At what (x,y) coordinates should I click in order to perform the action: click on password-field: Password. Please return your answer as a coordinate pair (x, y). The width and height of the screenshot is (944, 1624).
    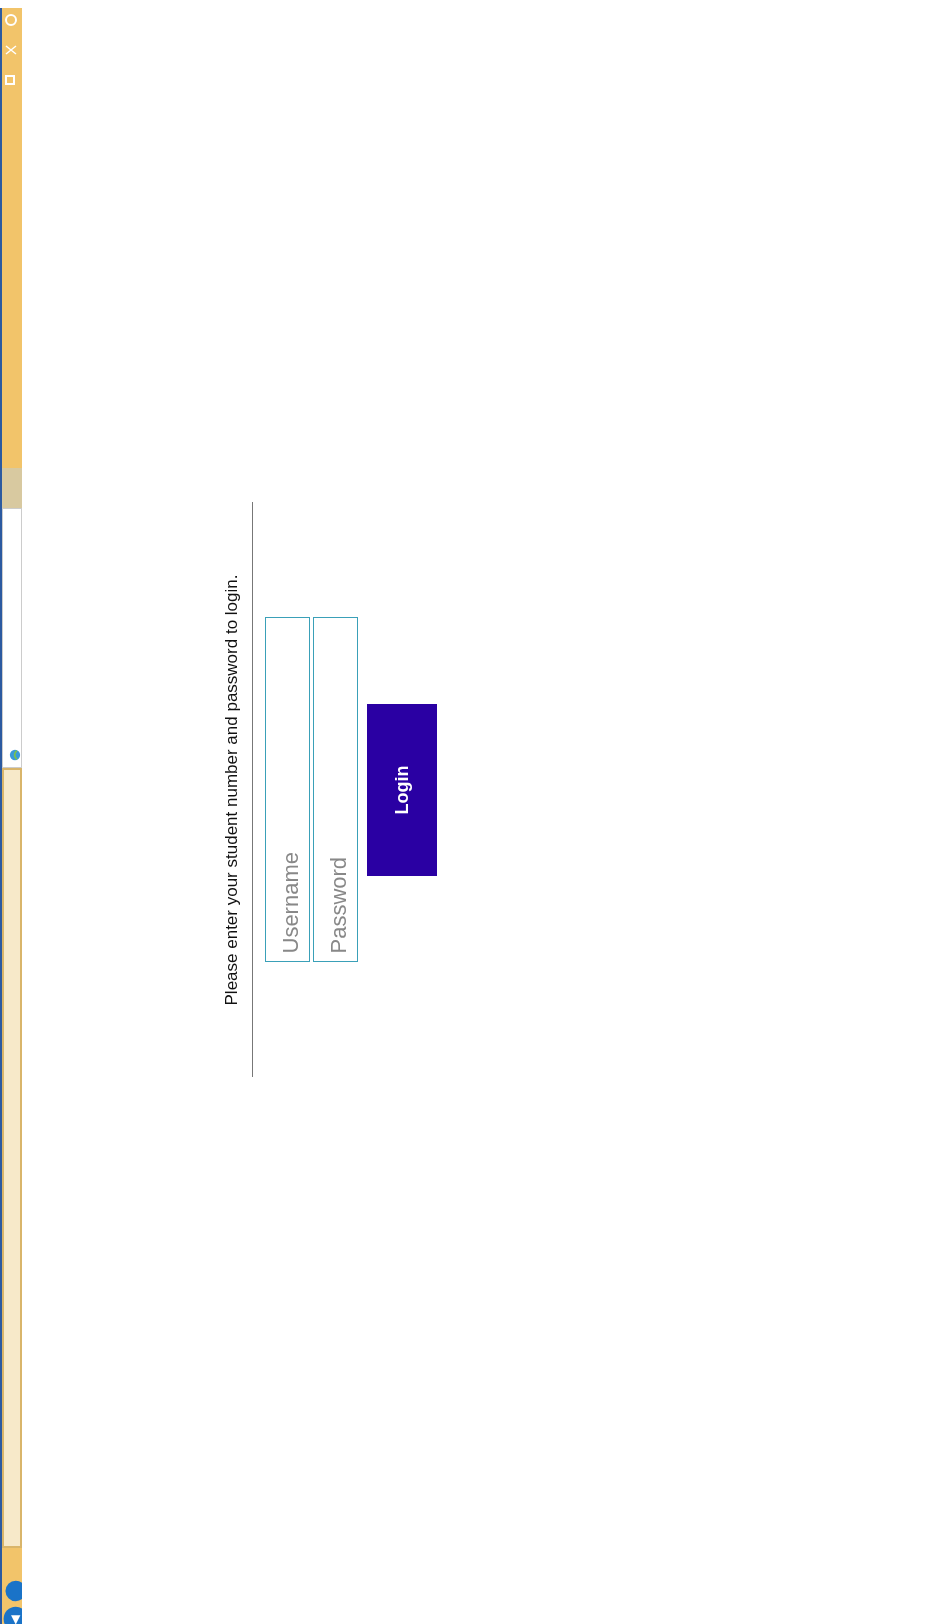
    Looking at the image, I should click on (335, 790).